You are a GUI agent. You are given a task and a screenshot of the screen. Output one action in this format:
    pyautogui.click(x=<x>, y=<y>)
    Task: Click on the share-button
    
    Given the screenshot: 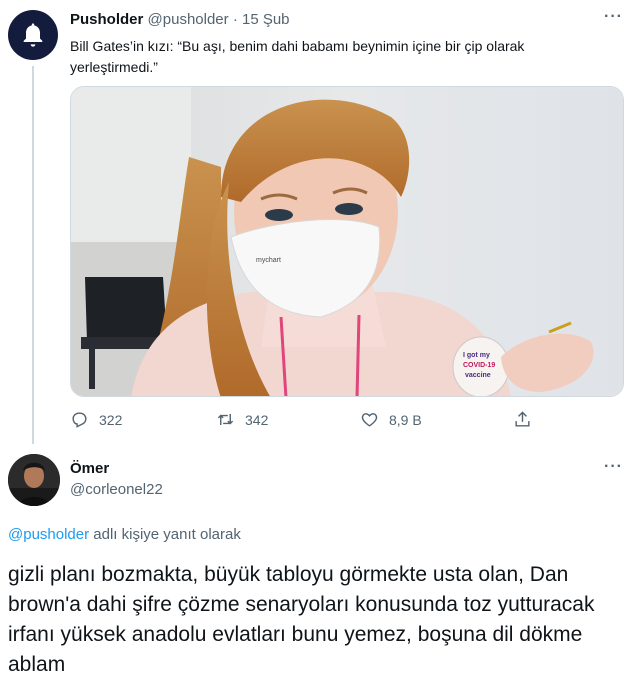 What is the action you would take?
    pyautogui.click(x=522, y=419)
    